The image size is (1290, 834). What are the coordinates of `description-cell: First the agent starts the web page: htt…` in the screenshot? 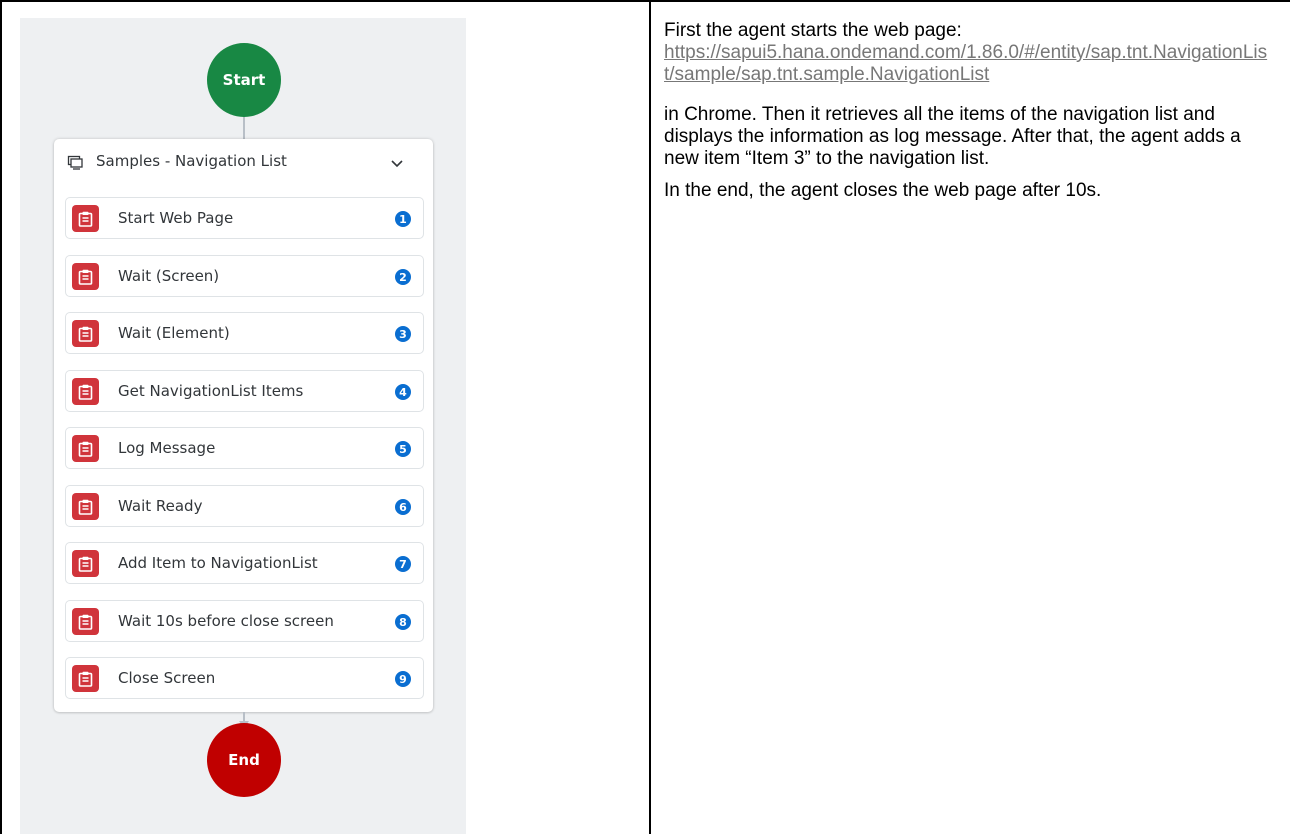 It's located at (969, 111).